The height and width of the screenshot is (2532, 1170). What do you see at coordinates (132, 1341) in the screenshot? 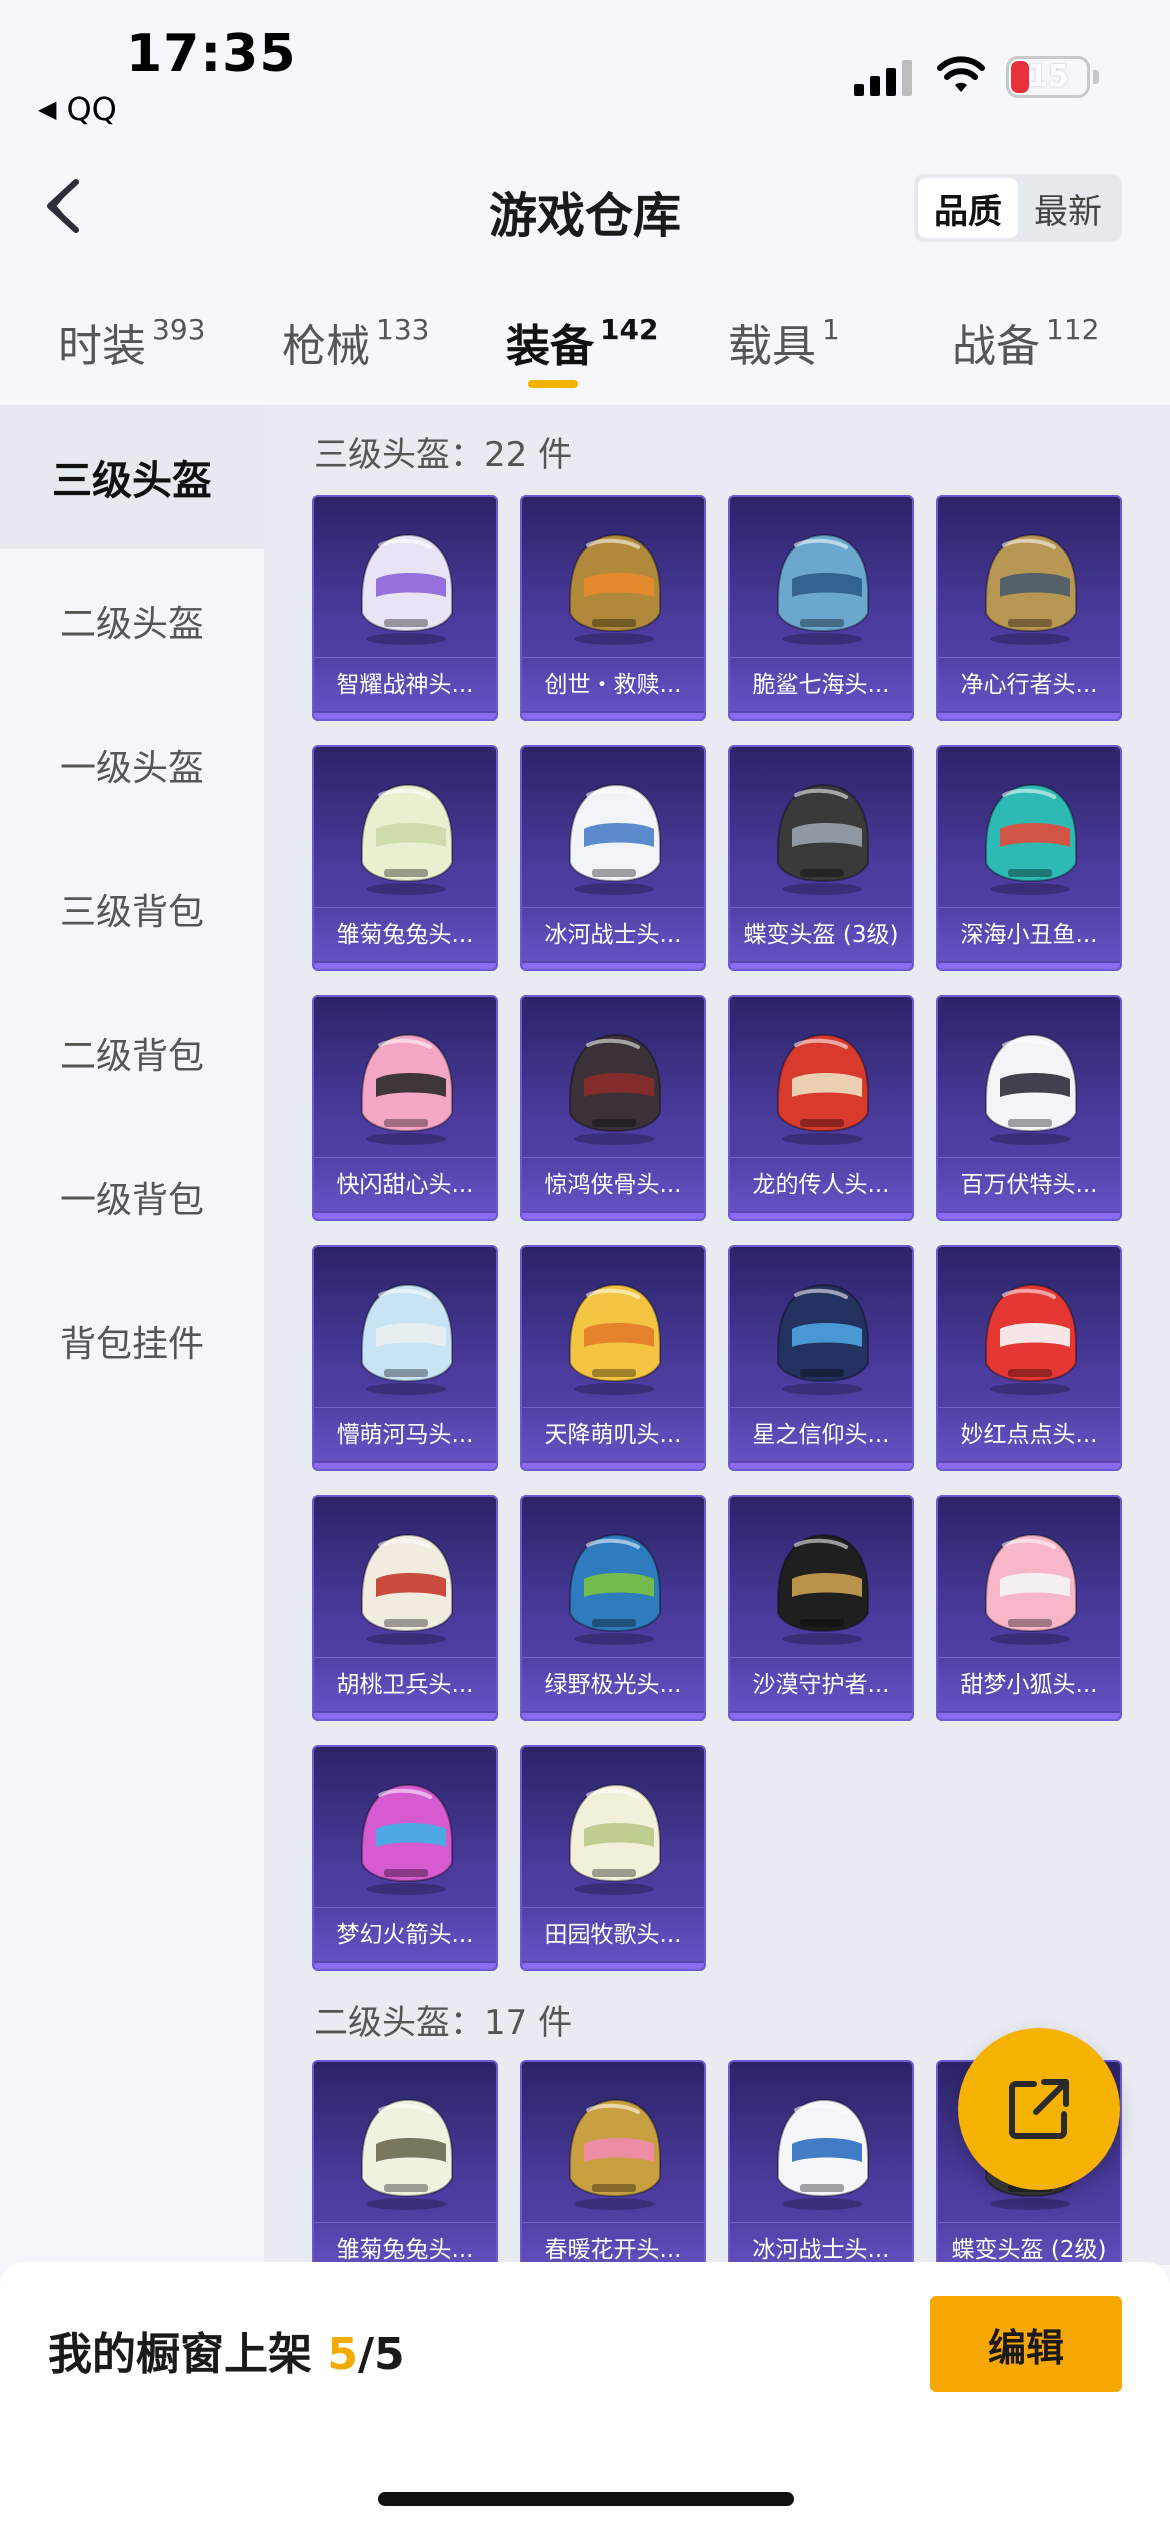
I see `sidebar-item-backpack-pendant: 背包挂件` at bounding box center [132, 1341].